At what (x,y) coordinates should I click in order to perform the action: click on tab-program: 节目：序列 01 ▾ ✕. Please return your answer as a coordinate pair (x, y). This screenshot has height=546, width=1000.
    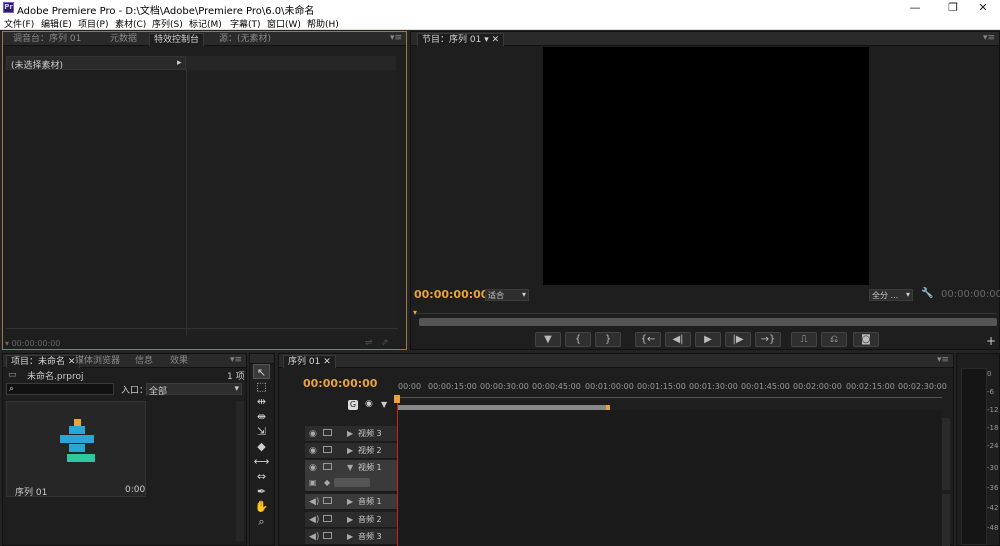
    Looking at the image, I should click on (461, 39).